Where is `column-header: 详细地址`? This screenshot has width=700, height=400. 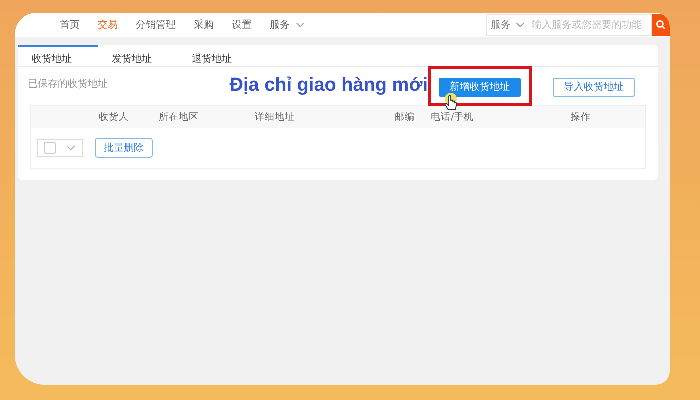
column-header: 详细地址 is located at coordinates (275, 117).